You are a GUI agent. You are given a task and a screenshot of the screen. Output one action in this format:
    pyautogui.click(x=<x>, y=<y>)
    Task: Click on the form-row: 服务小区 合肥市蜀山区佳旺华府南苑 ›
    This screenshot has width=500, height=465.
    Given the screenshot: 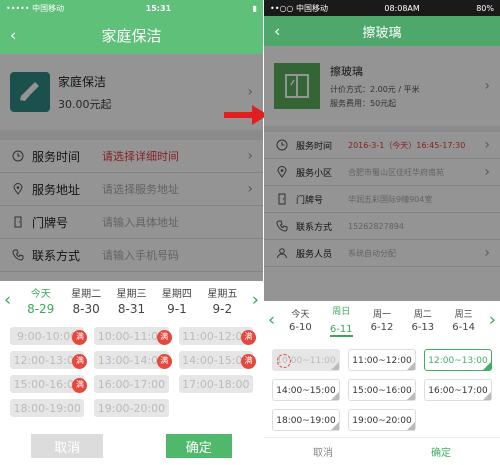 What is the action you would take?
    pyautogui.click(x=382, y=172)
    